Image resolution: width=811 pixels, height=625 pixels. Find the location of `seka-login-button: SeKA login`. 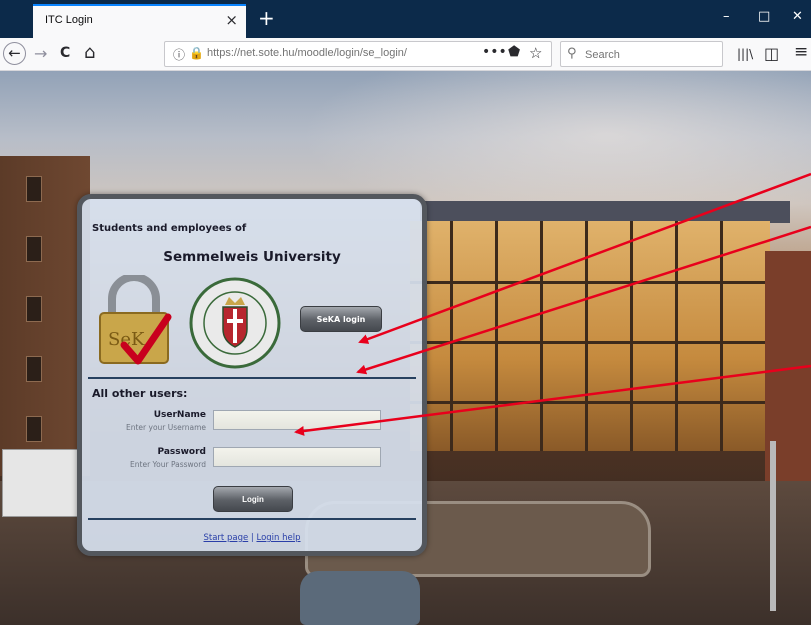

seka-login-button: SeKA login is located at coordinates (341, 319).